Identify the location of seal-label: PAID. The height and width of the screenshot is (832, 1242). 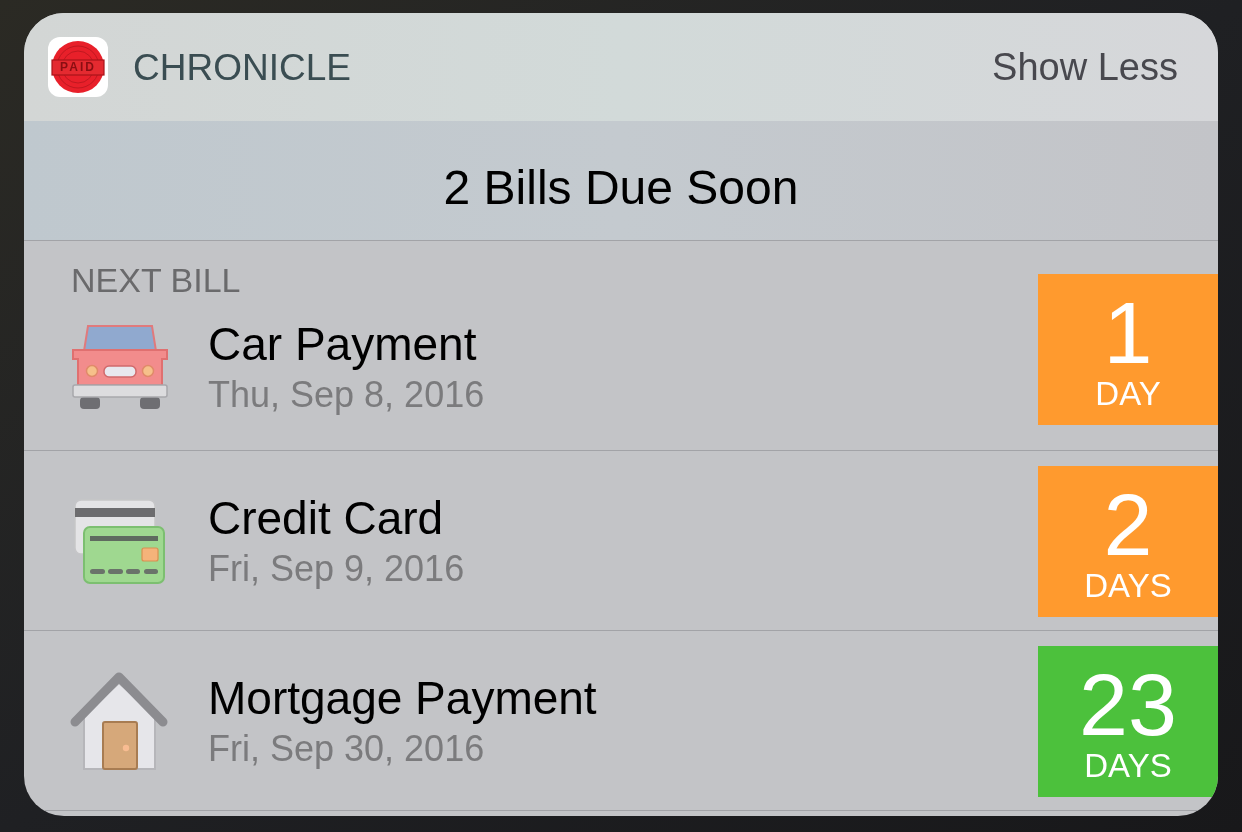
(78, 67).